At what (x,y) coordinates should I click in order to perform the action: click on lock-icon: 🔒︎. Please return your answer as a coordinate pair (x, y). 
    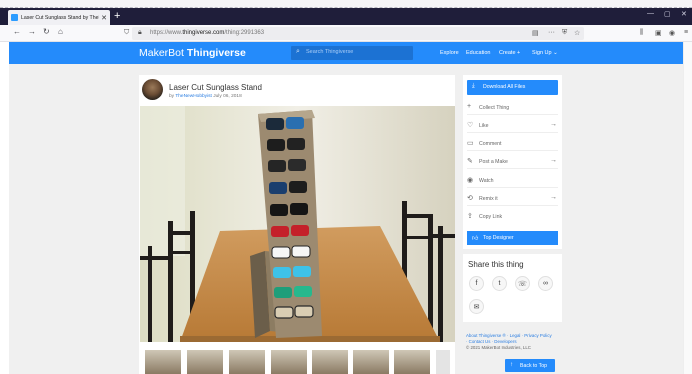
    Looking at the image, I should click on (140, 33).